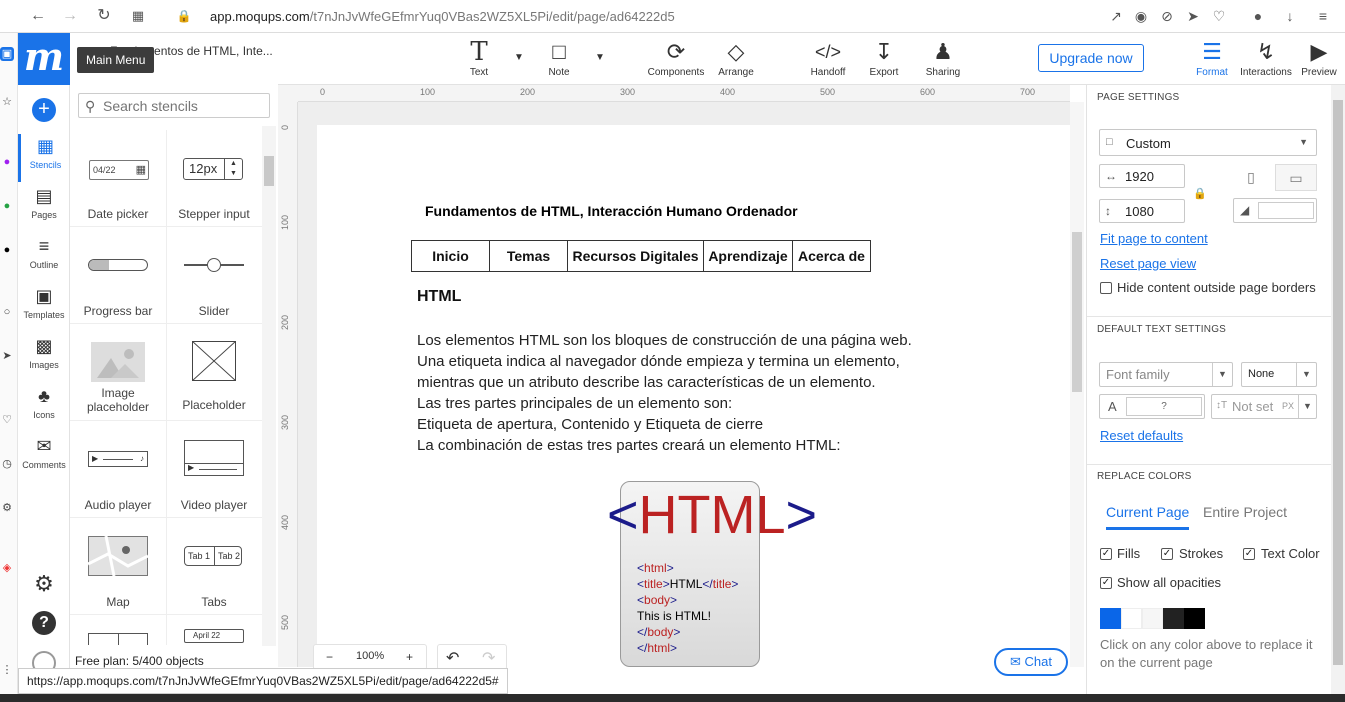 The height and width of the screenshot is (702, 1345). What do you see at coordinates (7, 420) in the screenshot?
I see `heart-ext-icon: ♡` at bounding box center [7, 420].